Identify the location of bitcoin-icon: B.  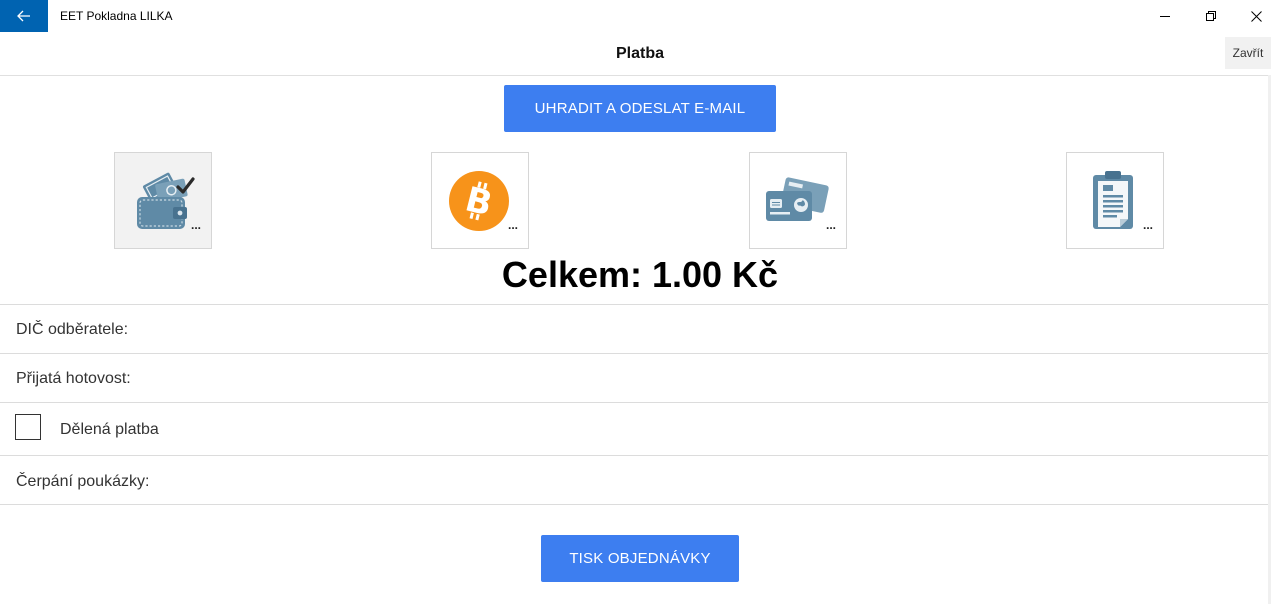
(479, 201).